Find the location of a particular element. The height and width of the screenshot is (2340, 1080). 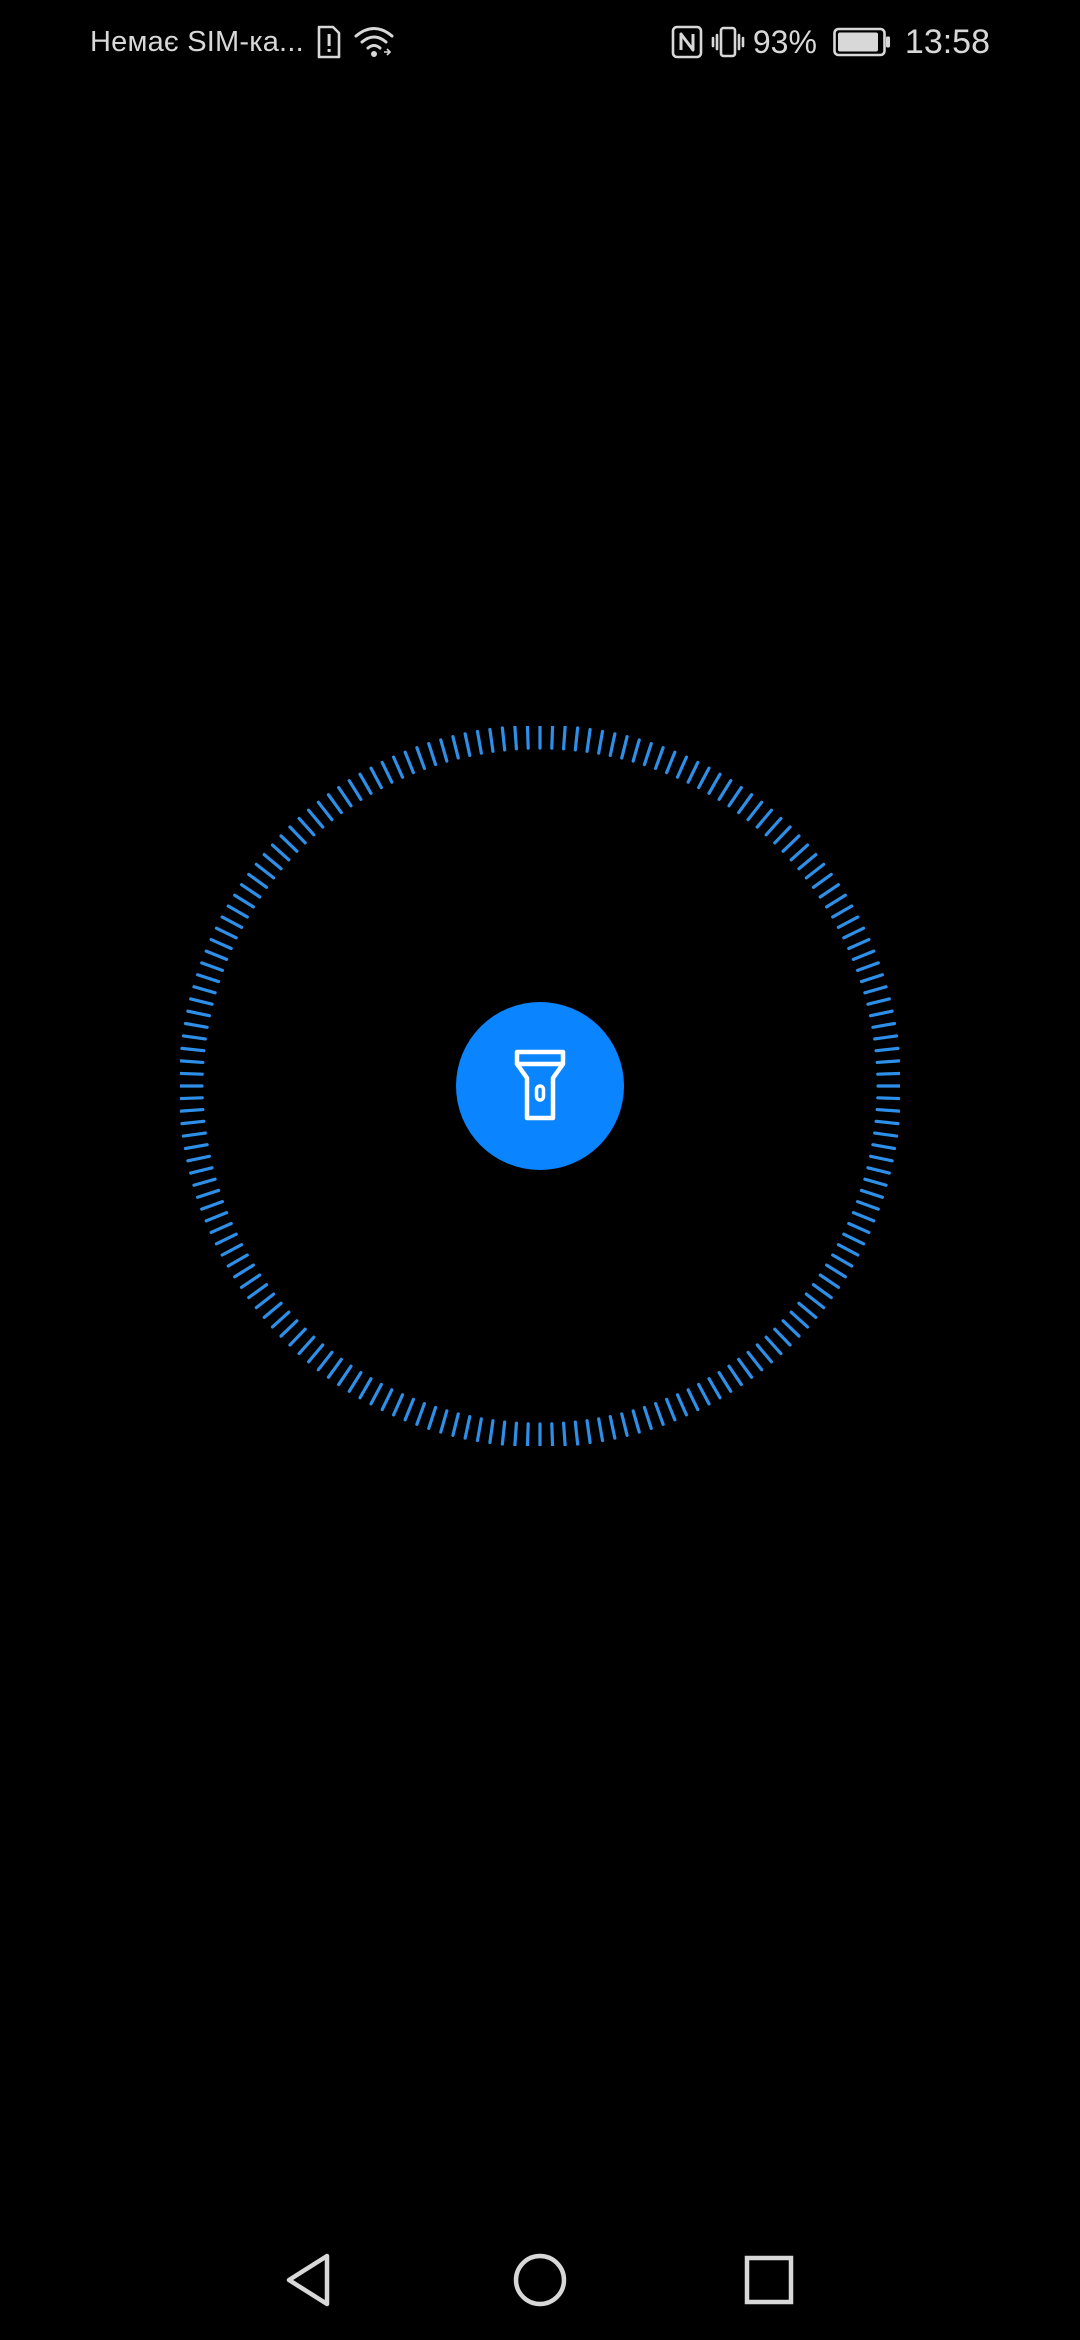

home-button is located at coordinates (540, 2280).